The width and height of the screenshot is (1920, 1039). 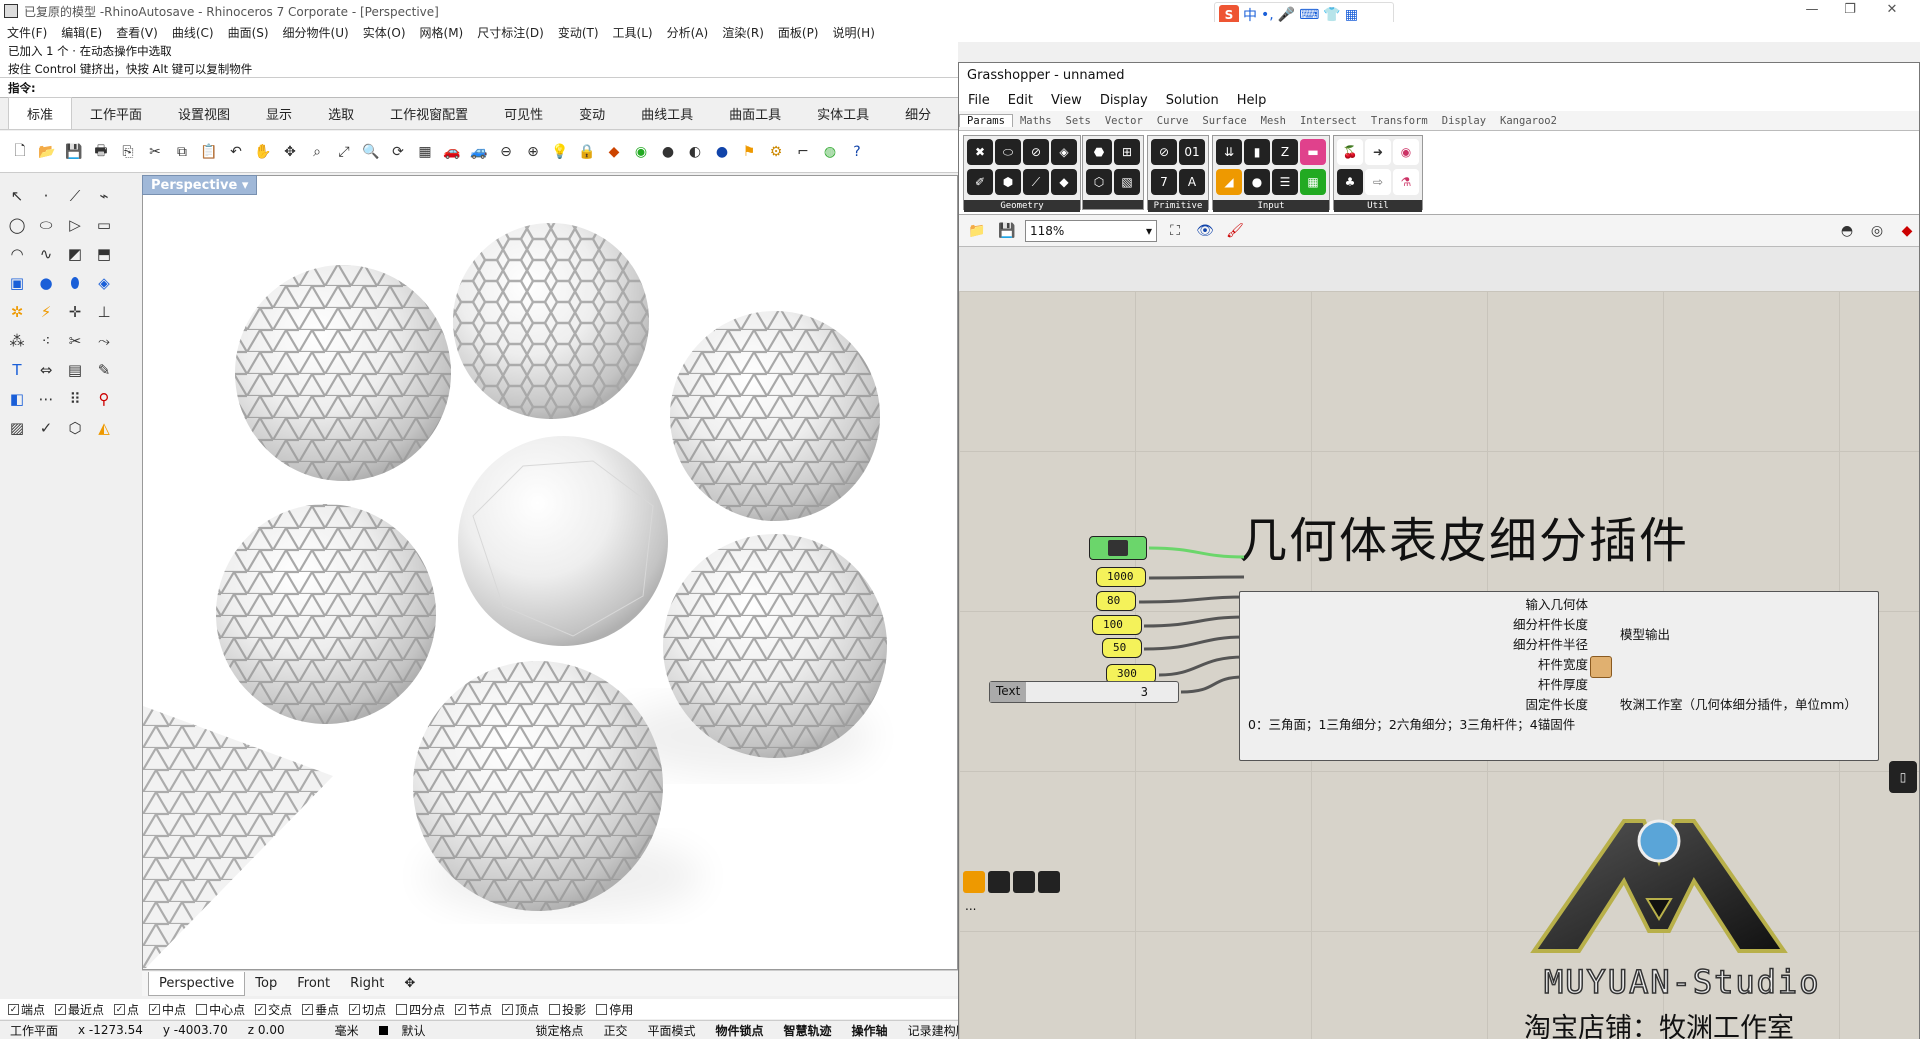 I want to click on menu-item-4: 曲面(S), so click(x=248, y=32).